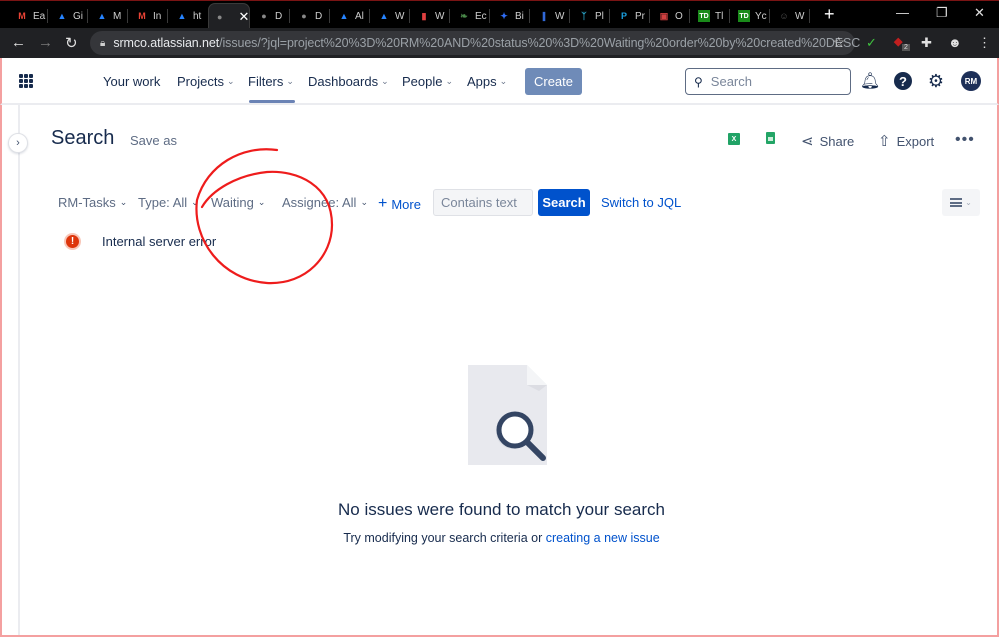  What do you see at coordinates (266, 81) in the screenshot?
I see `nav-label: Filters` at bounding box center [266, 81].